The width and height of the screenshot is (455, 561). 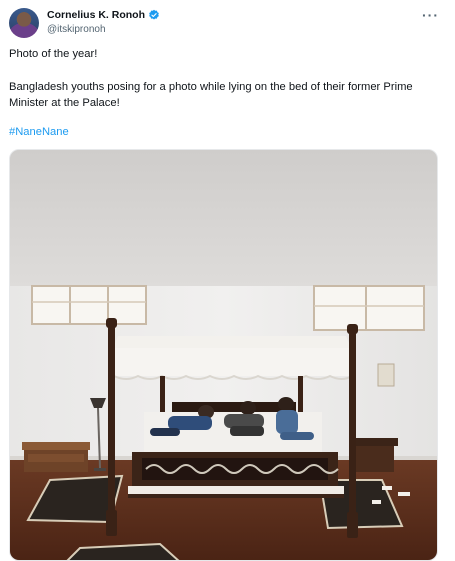 What do you see at coordinates (53, 54) in the screenshot?
I see `post-text-line1: Photo of the year!` at bounding box center [53, 54].